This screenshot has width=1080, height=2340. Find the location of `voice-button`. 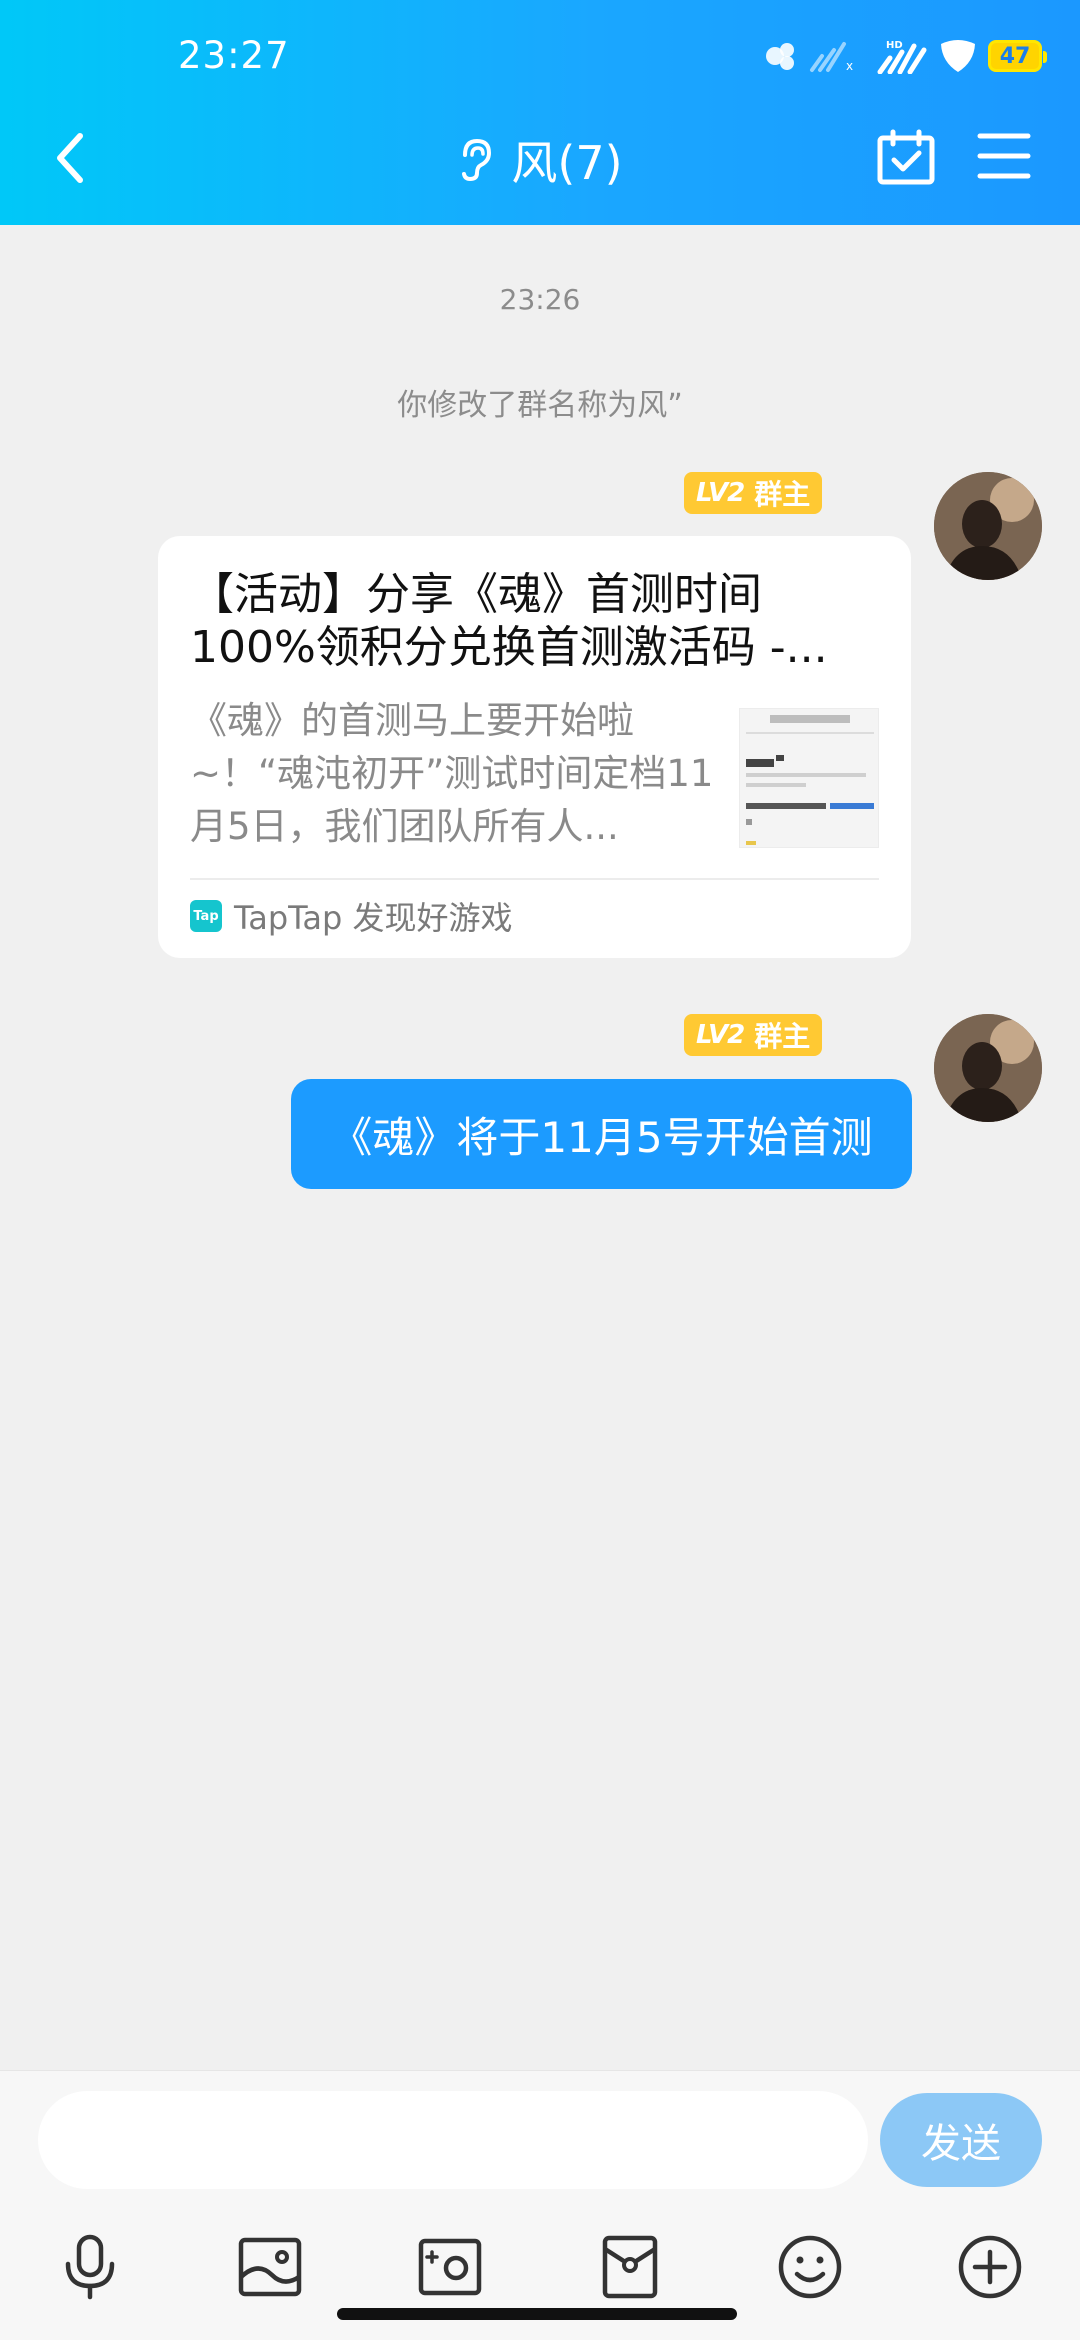

voice-button is located at coordinates (90, 2267).